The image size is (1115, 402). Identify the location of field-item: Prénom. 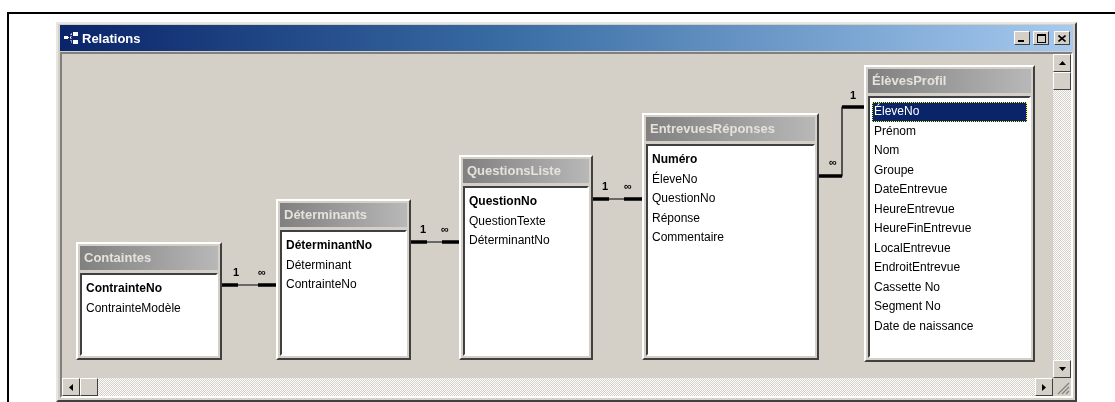
(949, 131).